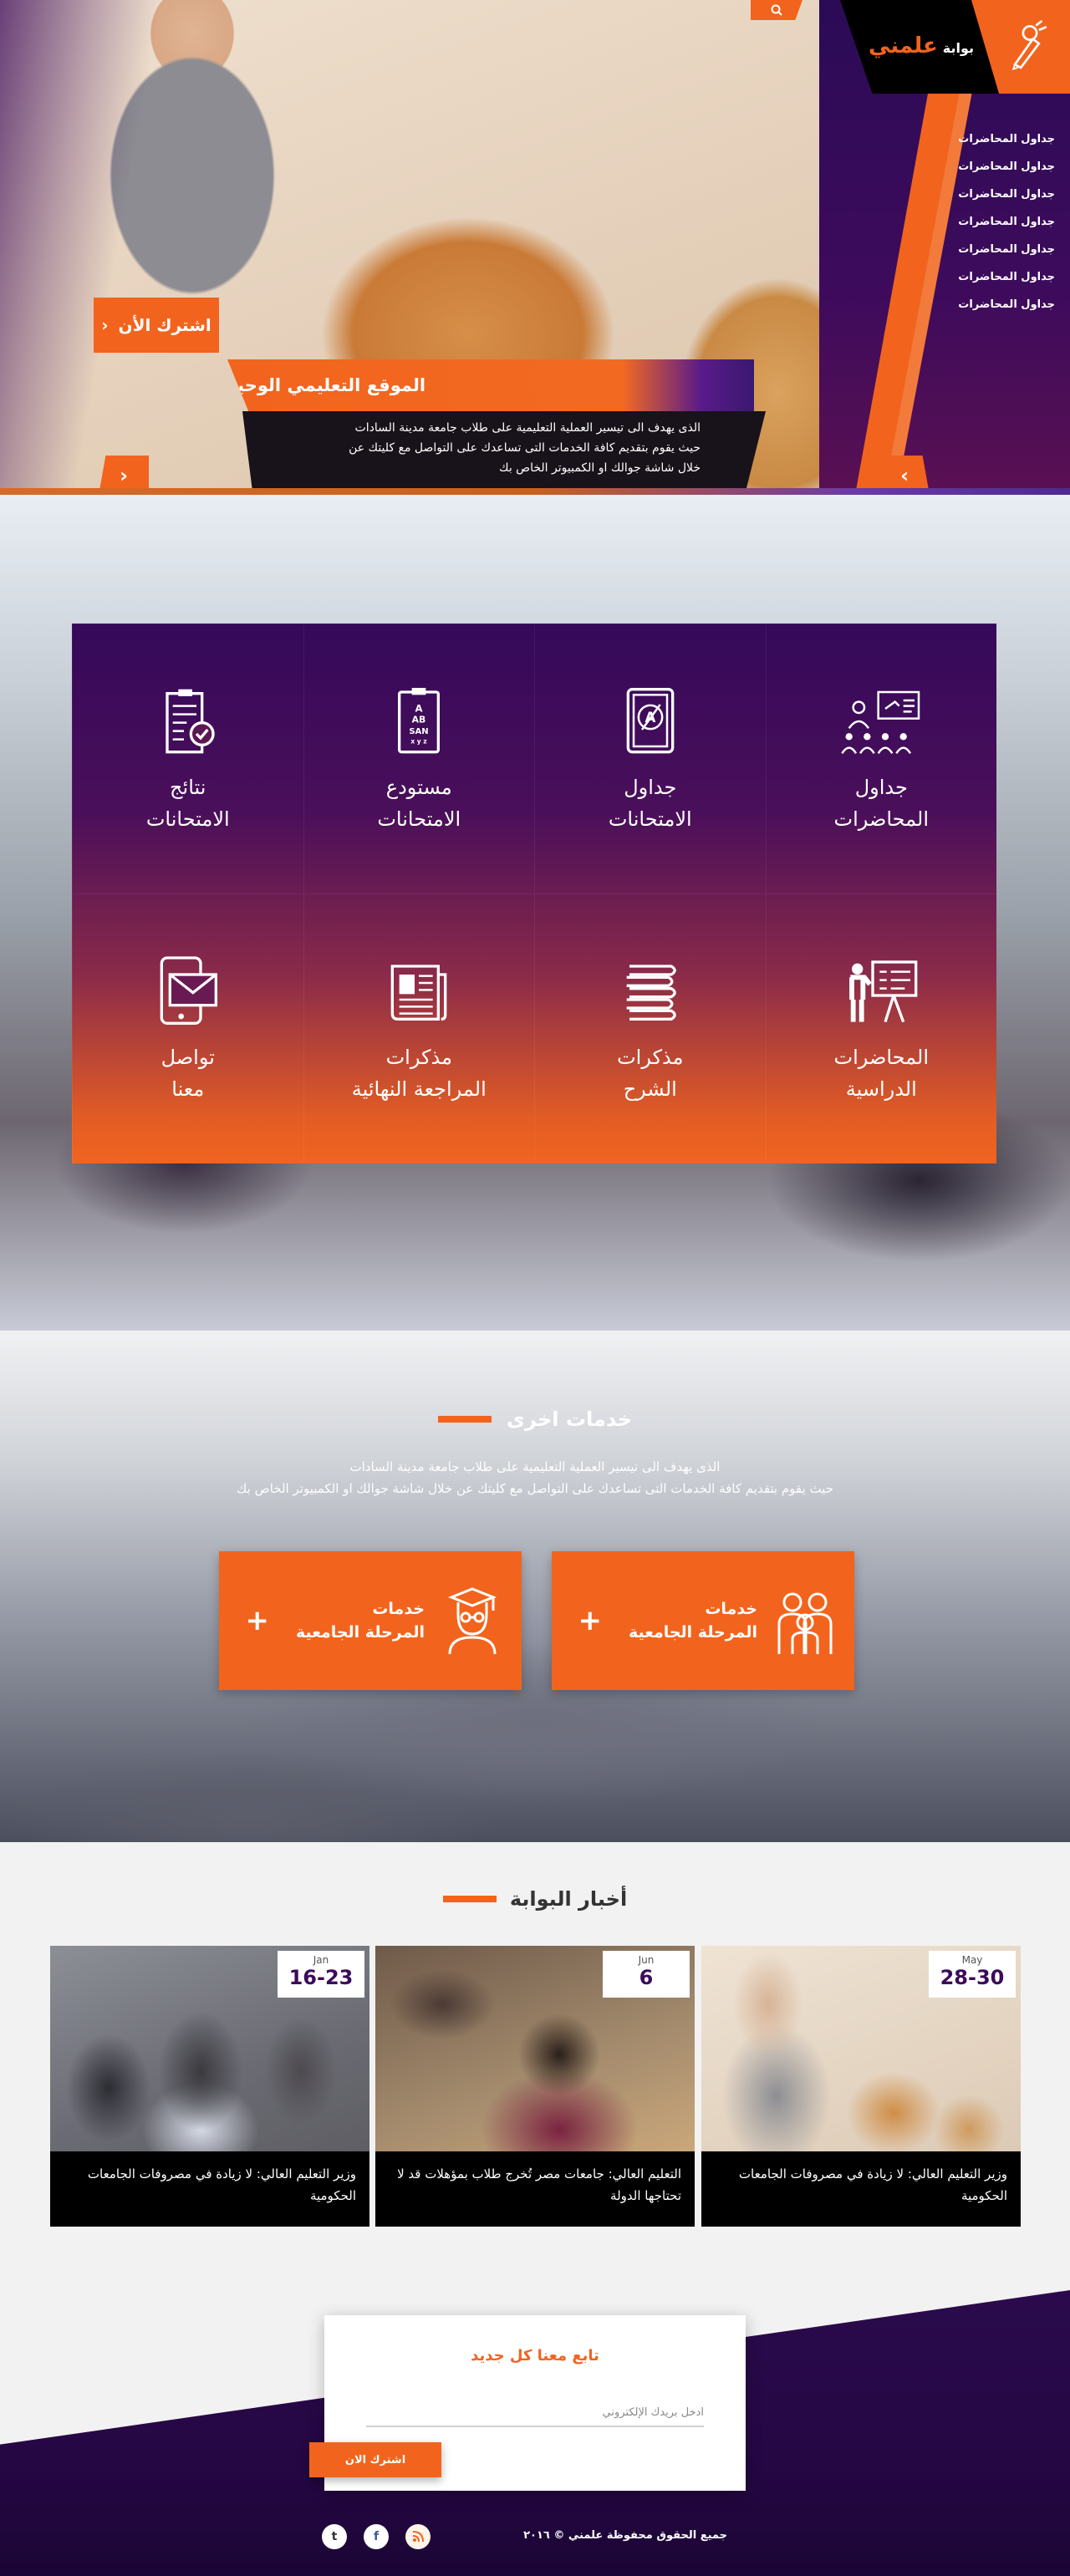 Image resolution: width=1070 pixels, height=2576 pixels. I want to click on service-label: الشرح, so click(650, 1089).